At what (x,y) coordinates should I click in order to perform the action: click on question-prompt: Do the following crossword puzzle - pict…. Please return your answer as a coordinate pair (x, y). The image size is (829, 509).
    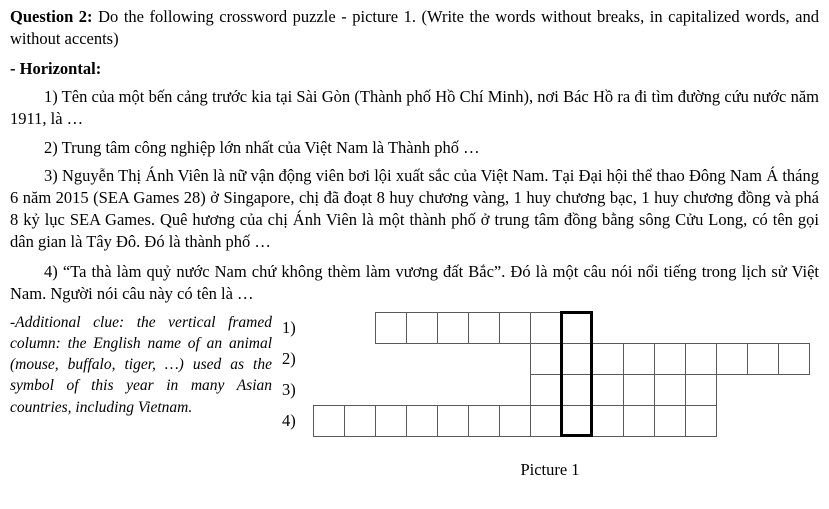
    Looking at the image, I should click on (414, 27).